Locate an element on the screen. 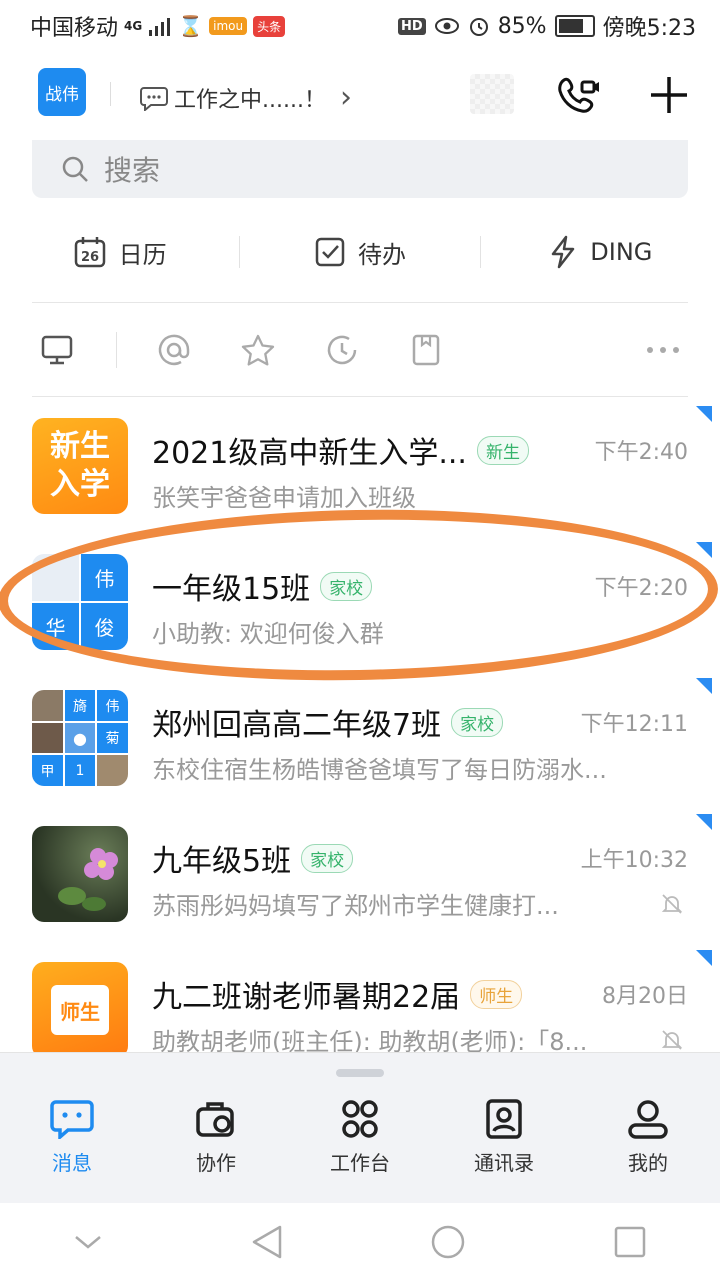  recents-icon is located at coordinates (630, 1242).